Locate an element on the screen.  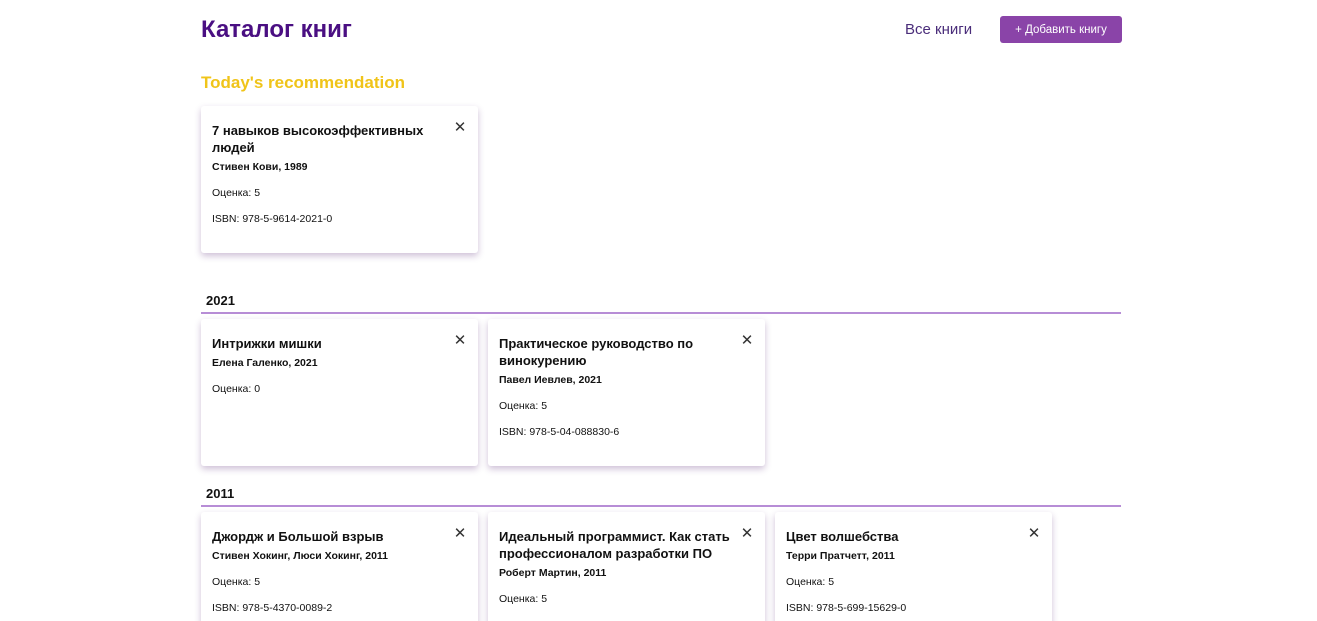
recommendation-title: Today's recommendation is located at coordinates (303, 82).